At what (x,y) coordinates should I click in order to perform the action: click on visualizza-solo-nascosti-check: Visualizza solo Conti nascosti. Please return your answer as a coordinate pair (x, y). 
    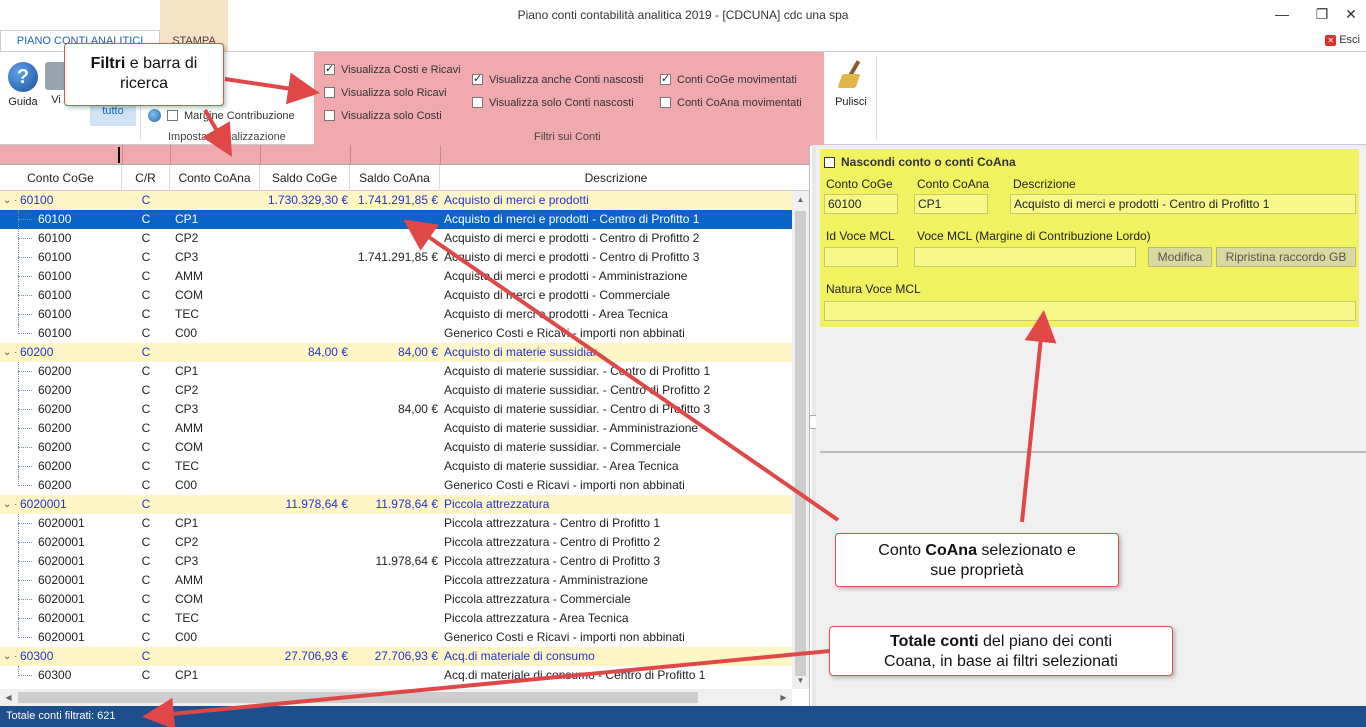
    Looking at the image, I should click on (553, 103).